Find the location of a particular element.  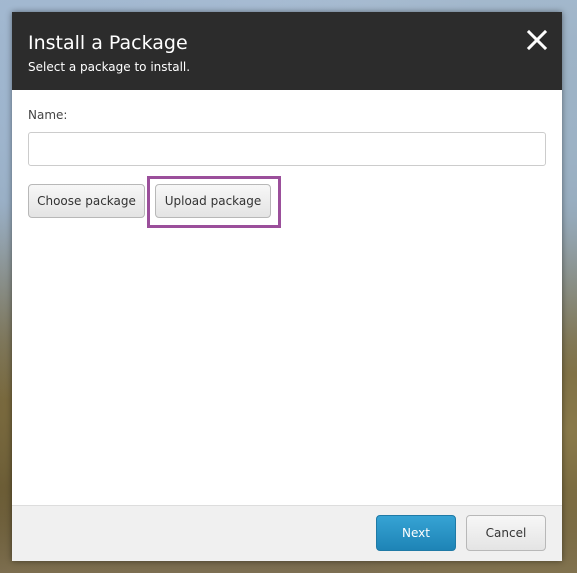

name-input is located at coordinates (287, 149).